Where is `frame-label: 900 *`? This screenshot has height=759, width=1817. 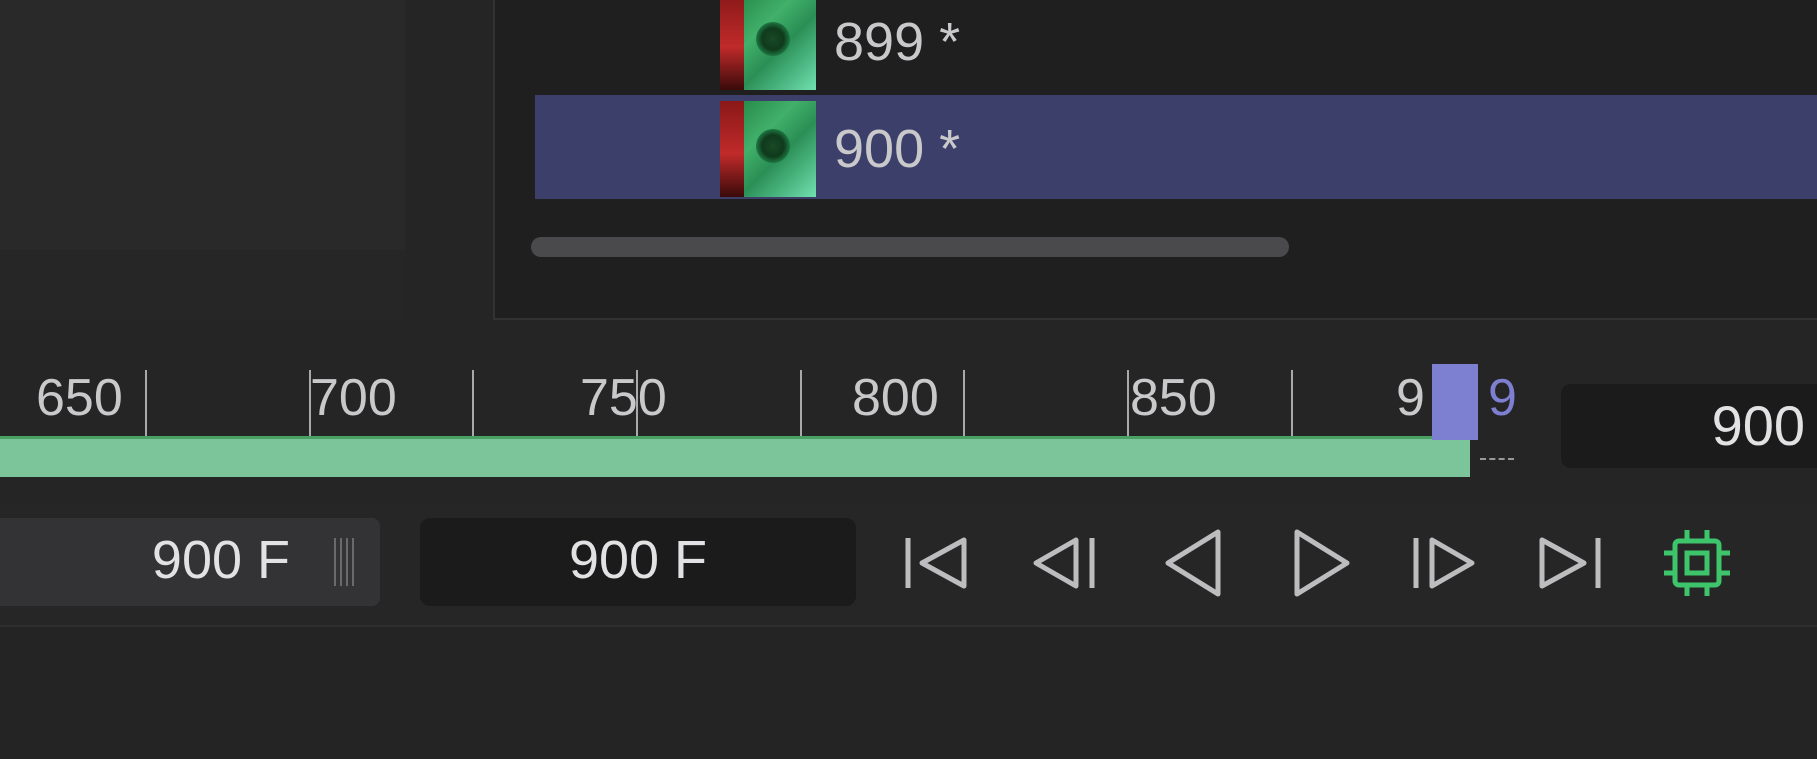 frame-label: 900 * is located at coordinates (897, 149).